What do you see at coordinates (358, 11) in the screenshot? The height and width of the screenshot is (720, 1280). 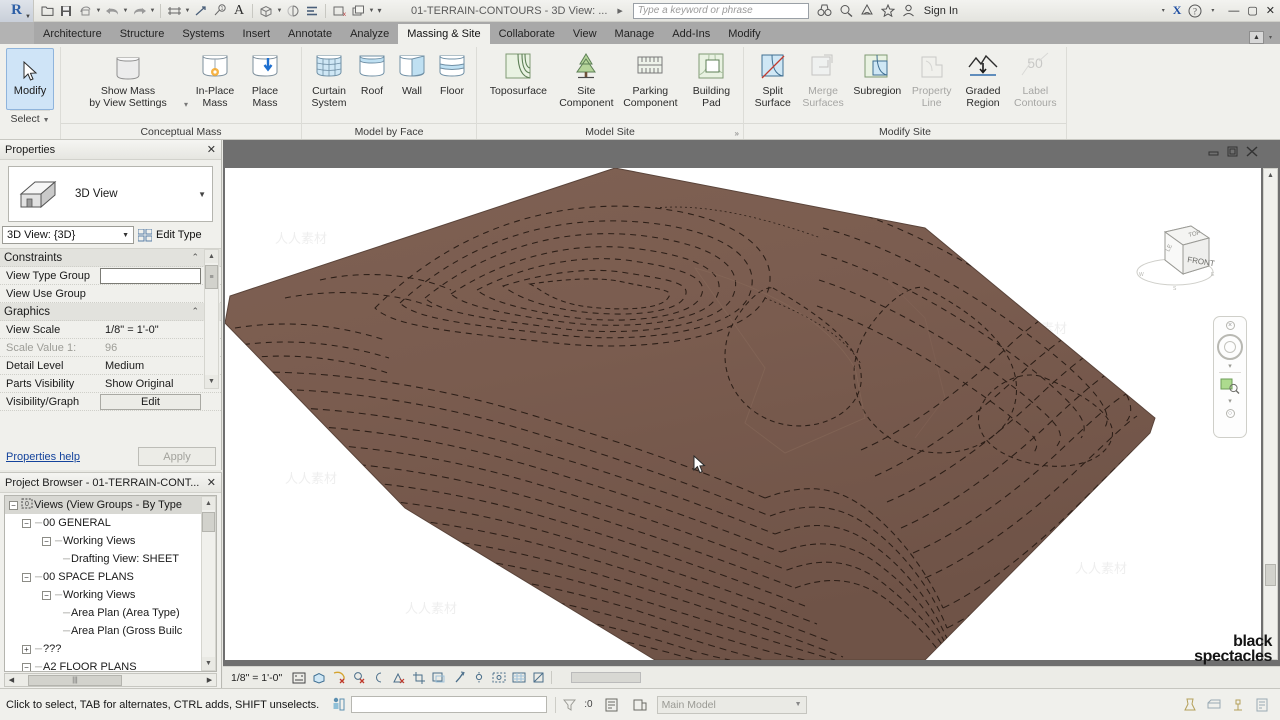 I see `switch-windows-icon` at bounding box center [358, 11].